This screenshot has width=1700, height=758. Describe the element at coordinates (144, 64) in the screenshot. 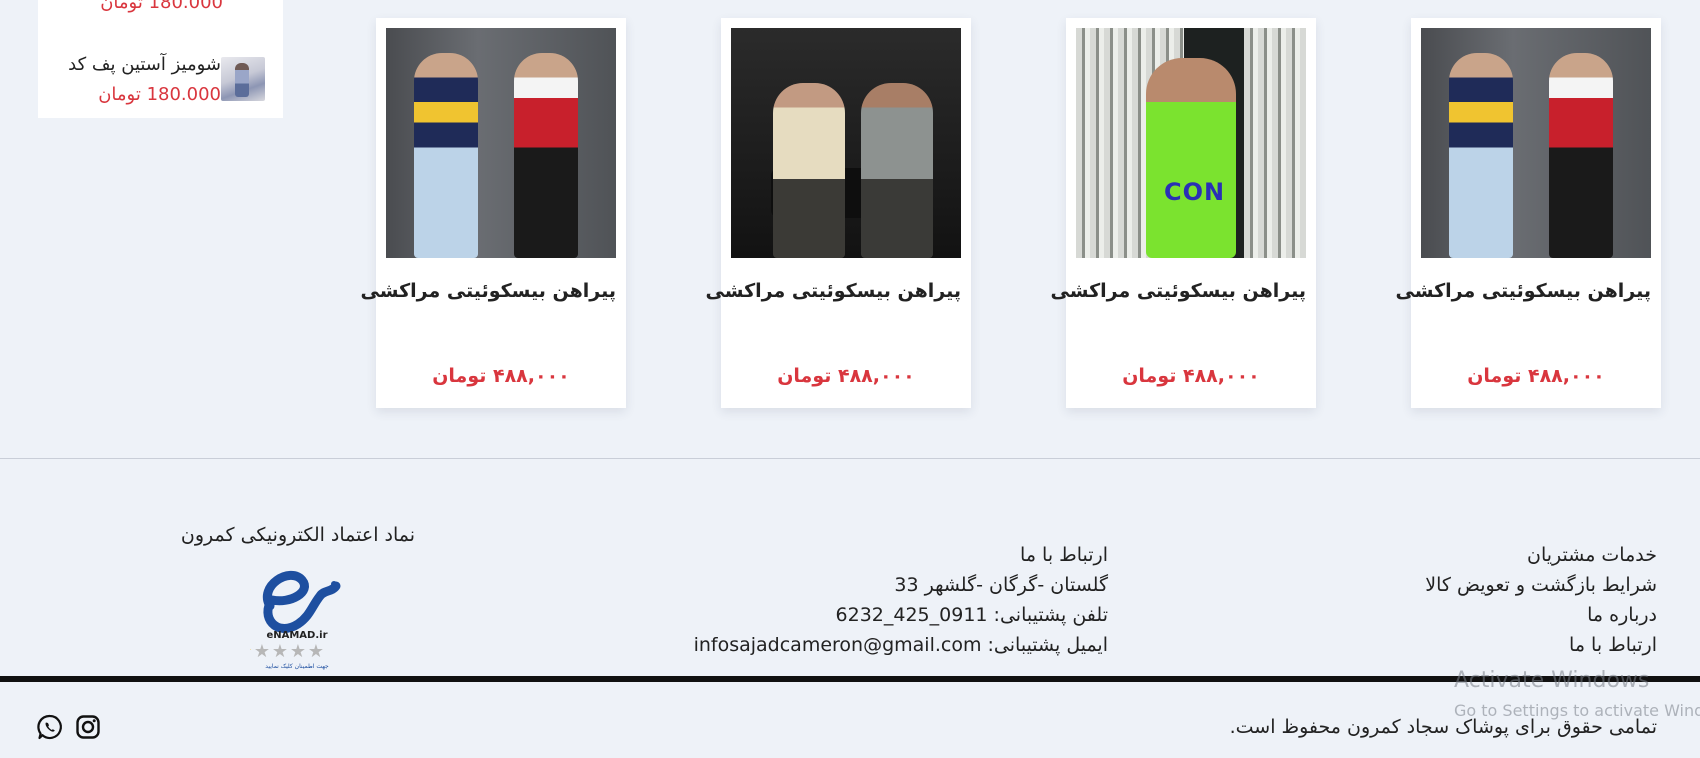

I see `sidebar-product-title: شومیز آستین پف کد` at that location.